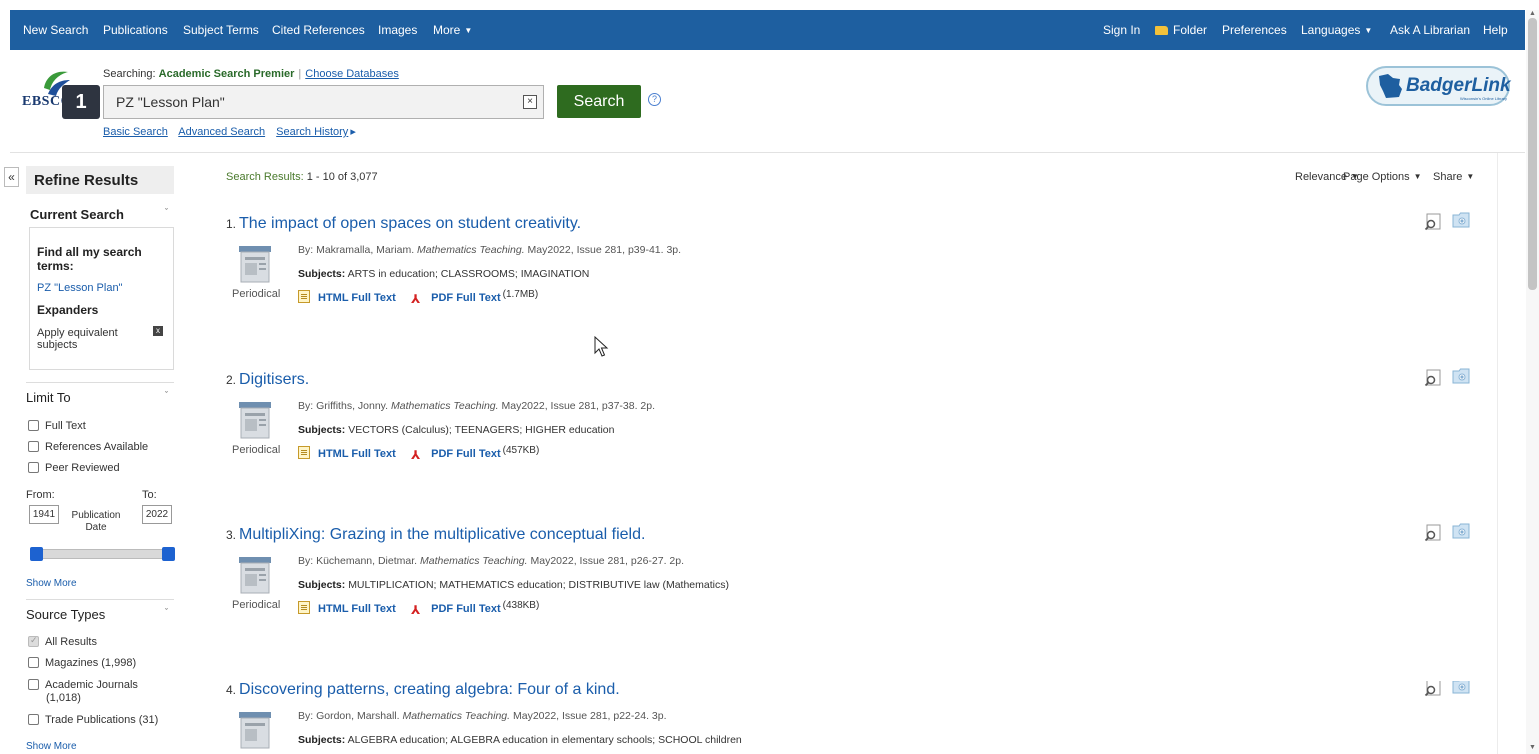  What do you see at coordinates (1254, 30) in the screenshot?
I see `nav-preferences: Preferences` at bounding box center [1254, 30].